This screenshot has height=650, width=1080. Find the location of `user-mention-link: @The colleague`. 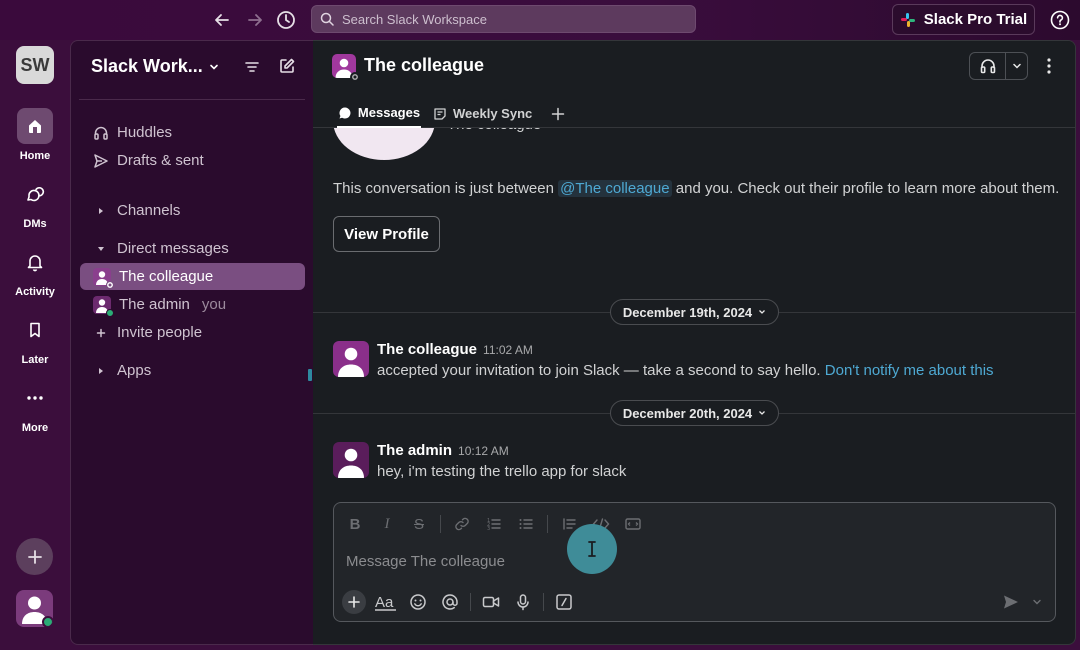

user-mention-link: @The colleague is located at coordinates (615, 188).